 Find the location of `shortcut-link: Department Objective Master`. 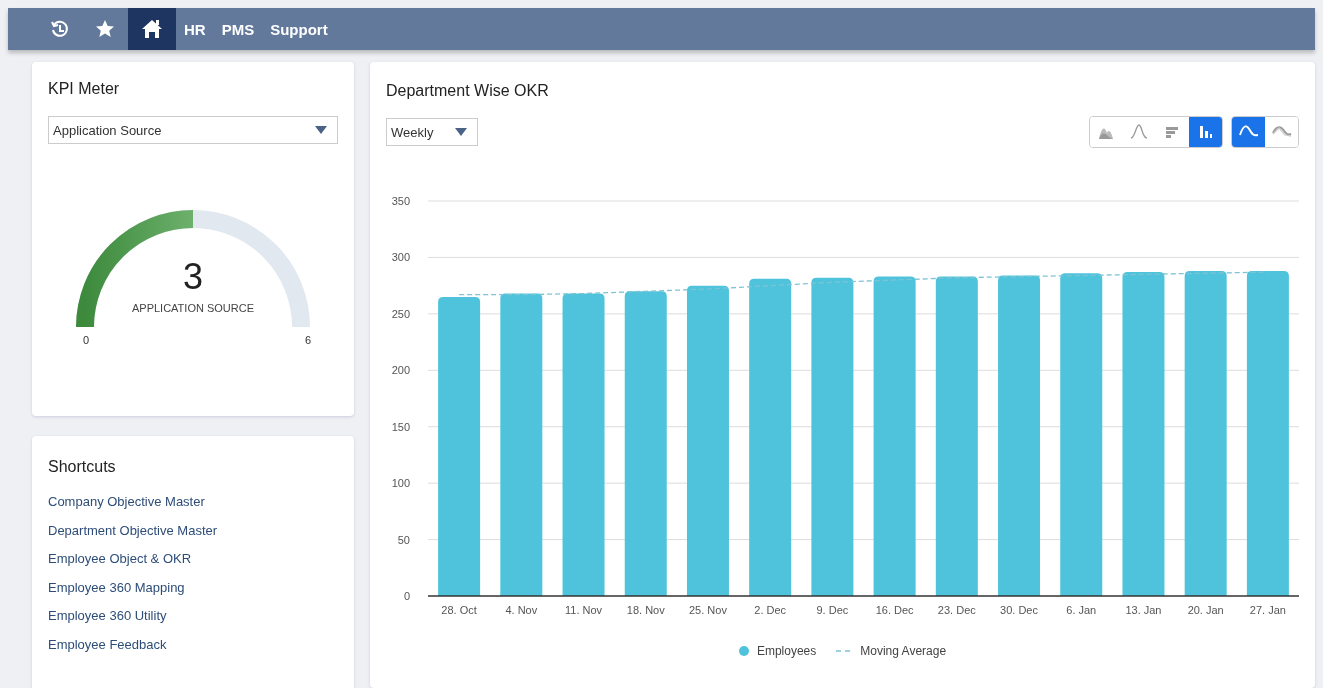

shortcut-link: Department Objective Master is located at coordinates (193, 531).